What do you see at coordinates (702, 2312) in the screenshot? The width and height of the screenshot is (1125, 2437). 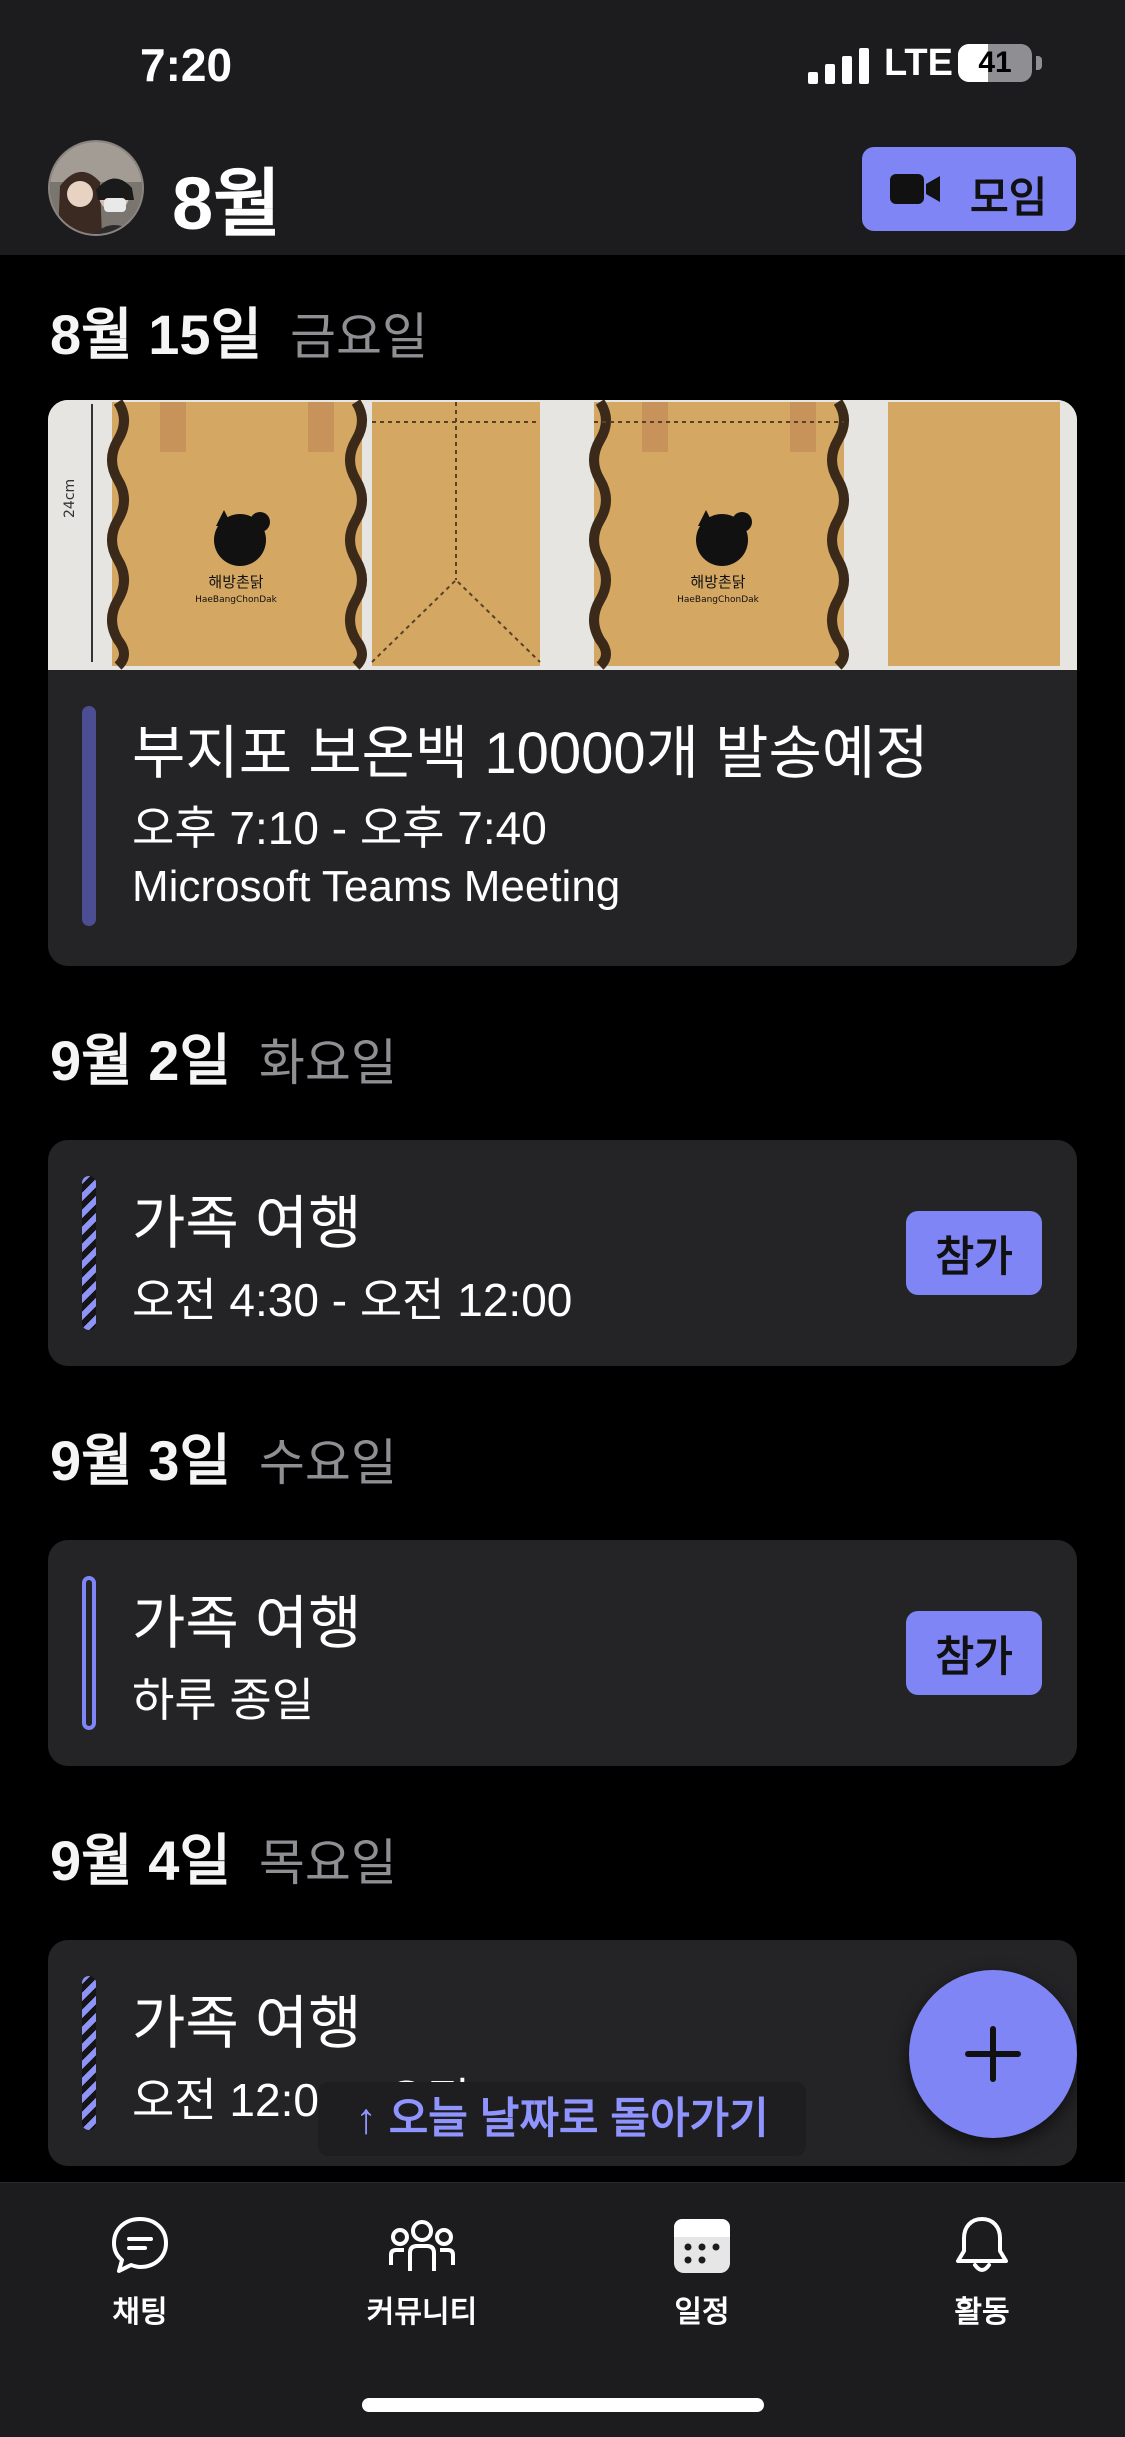 I see `tab-label: 일정` at bounding box center [702, 2312].